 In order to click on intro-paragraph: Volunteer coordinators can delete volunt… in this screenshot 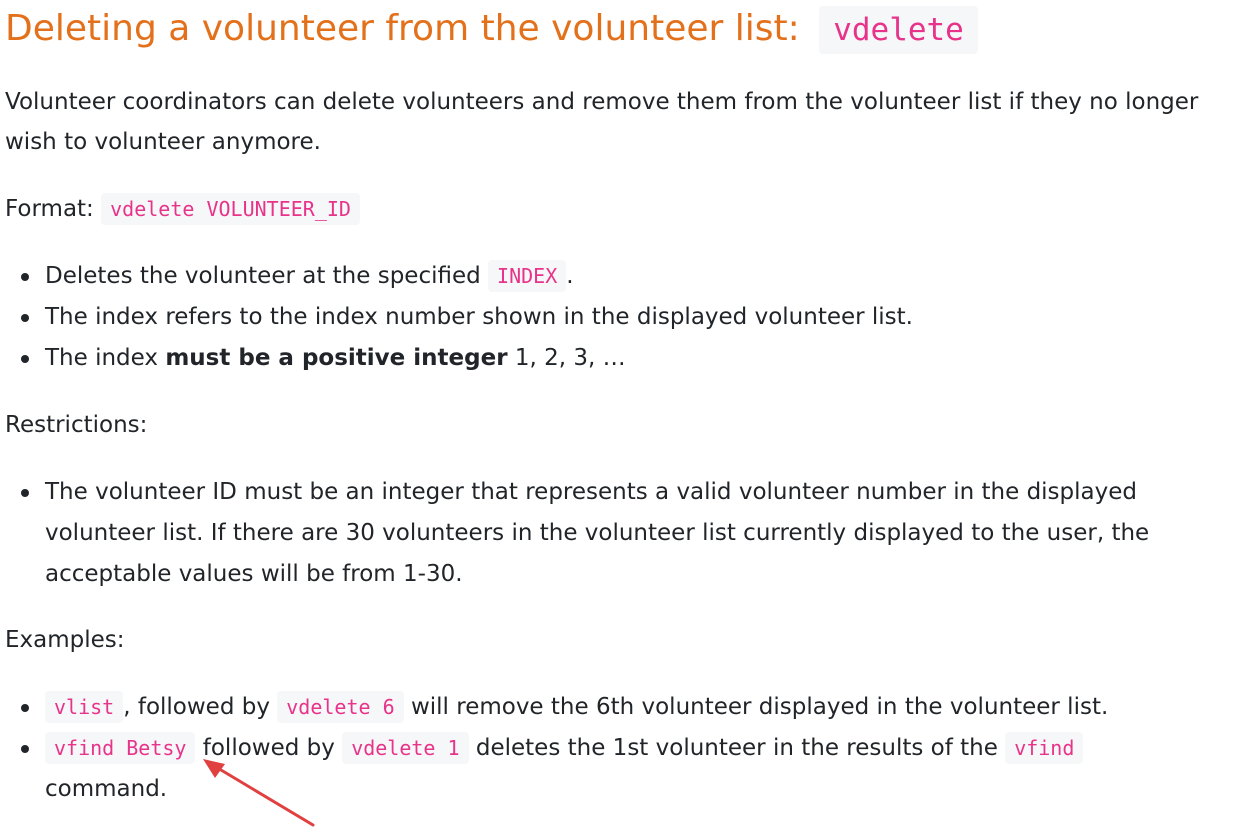, I will do `click(602, 122)`.